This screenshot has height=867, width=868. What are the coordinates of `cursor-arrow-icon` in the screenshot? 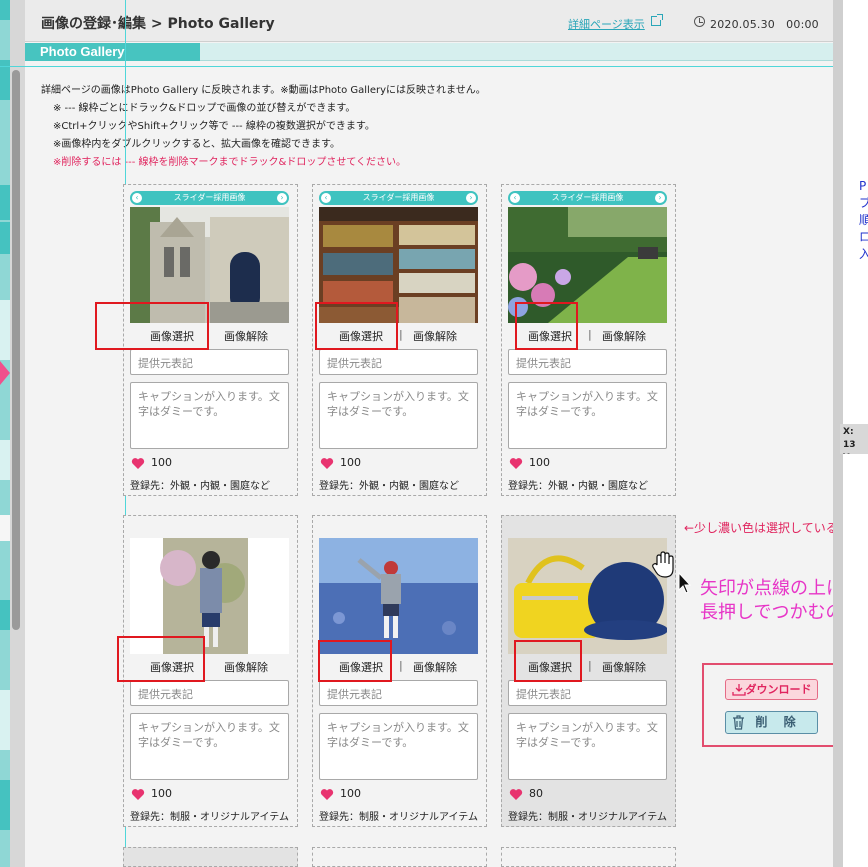 It's located at (685, 583).